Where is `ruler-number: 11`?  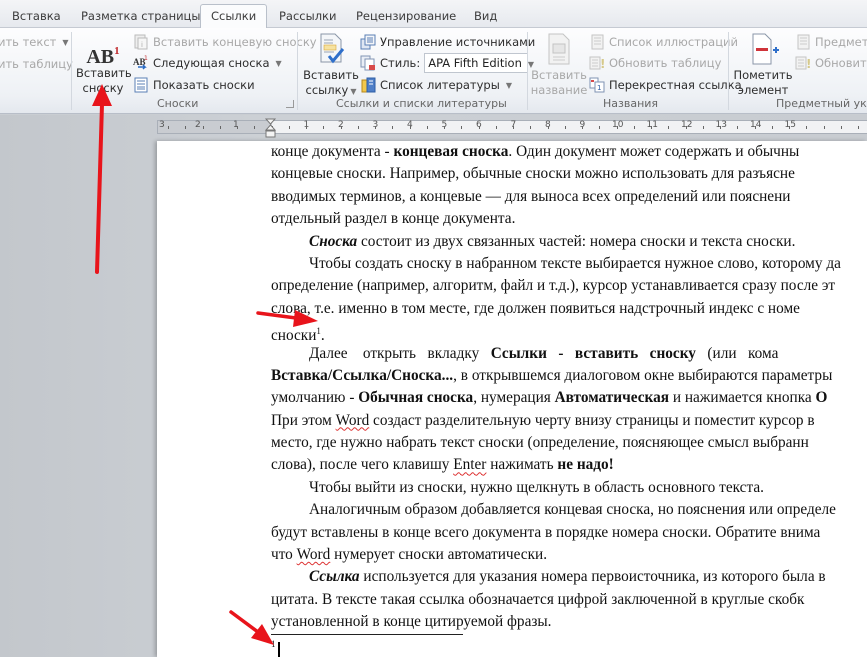
ruler-number: 11 is located at coordinates (652, 125).